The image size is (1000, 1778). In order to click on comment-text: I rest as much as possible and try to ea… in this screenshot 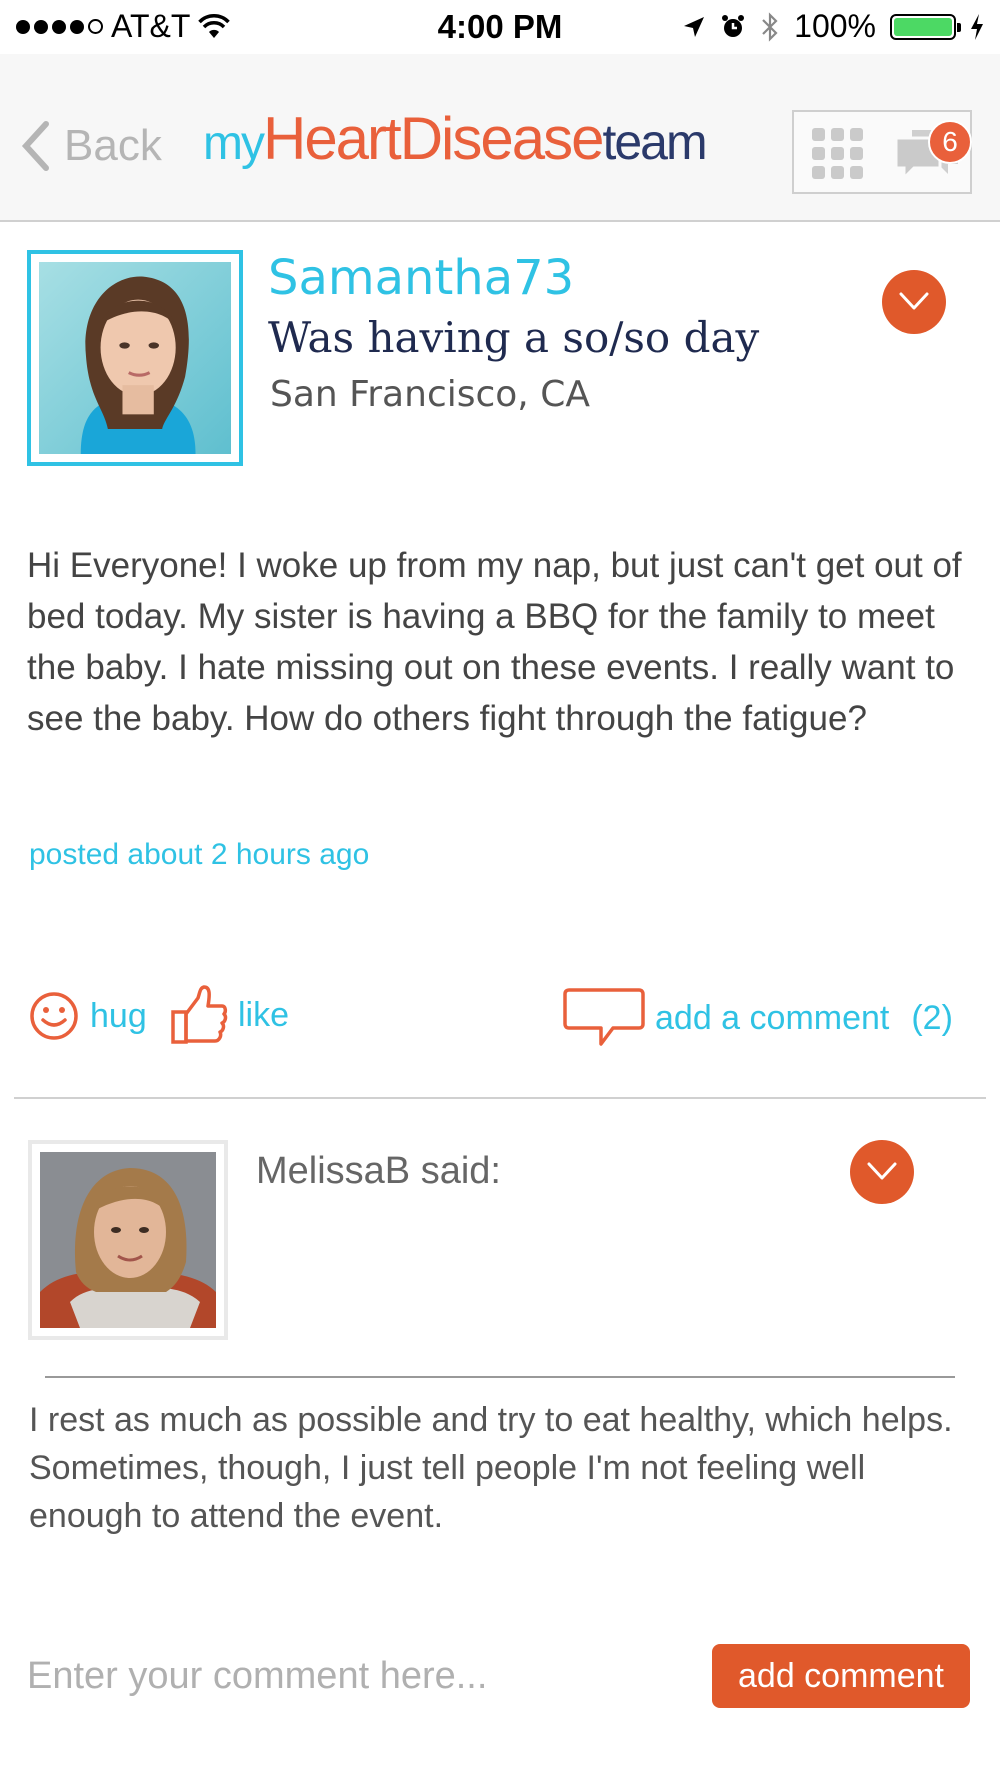, I will do `click(491, 1468)`.